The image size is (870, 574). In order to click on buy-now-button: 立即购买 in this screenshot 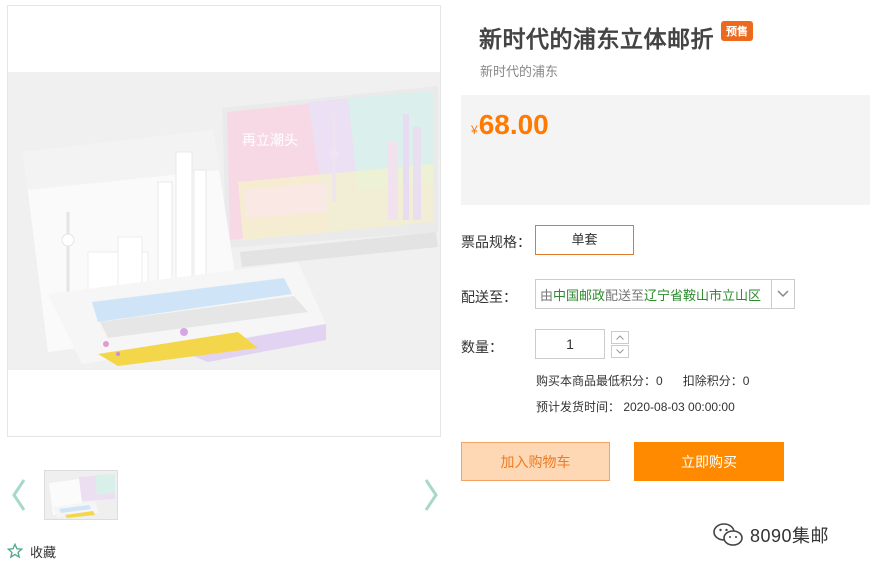, I will do `click(709, 461)`.